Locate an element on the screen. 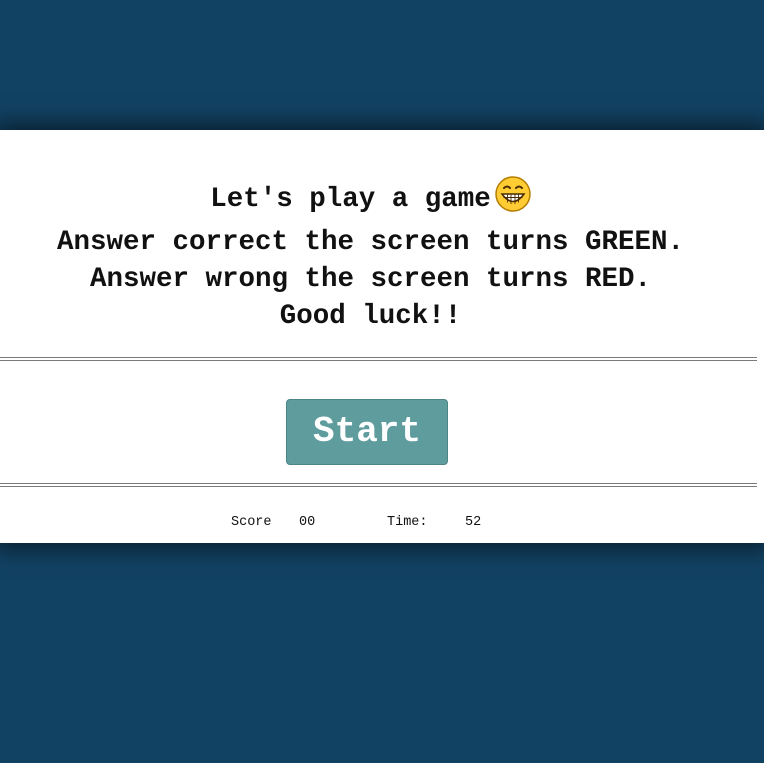 This screenshot has width=764, height=763. top-divider is located at coordinates (378, 359).